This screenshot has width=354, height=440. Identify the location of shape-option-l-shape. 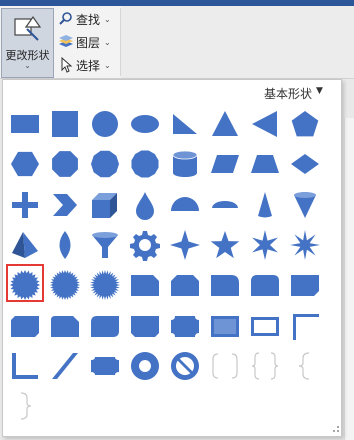
(25, 366).